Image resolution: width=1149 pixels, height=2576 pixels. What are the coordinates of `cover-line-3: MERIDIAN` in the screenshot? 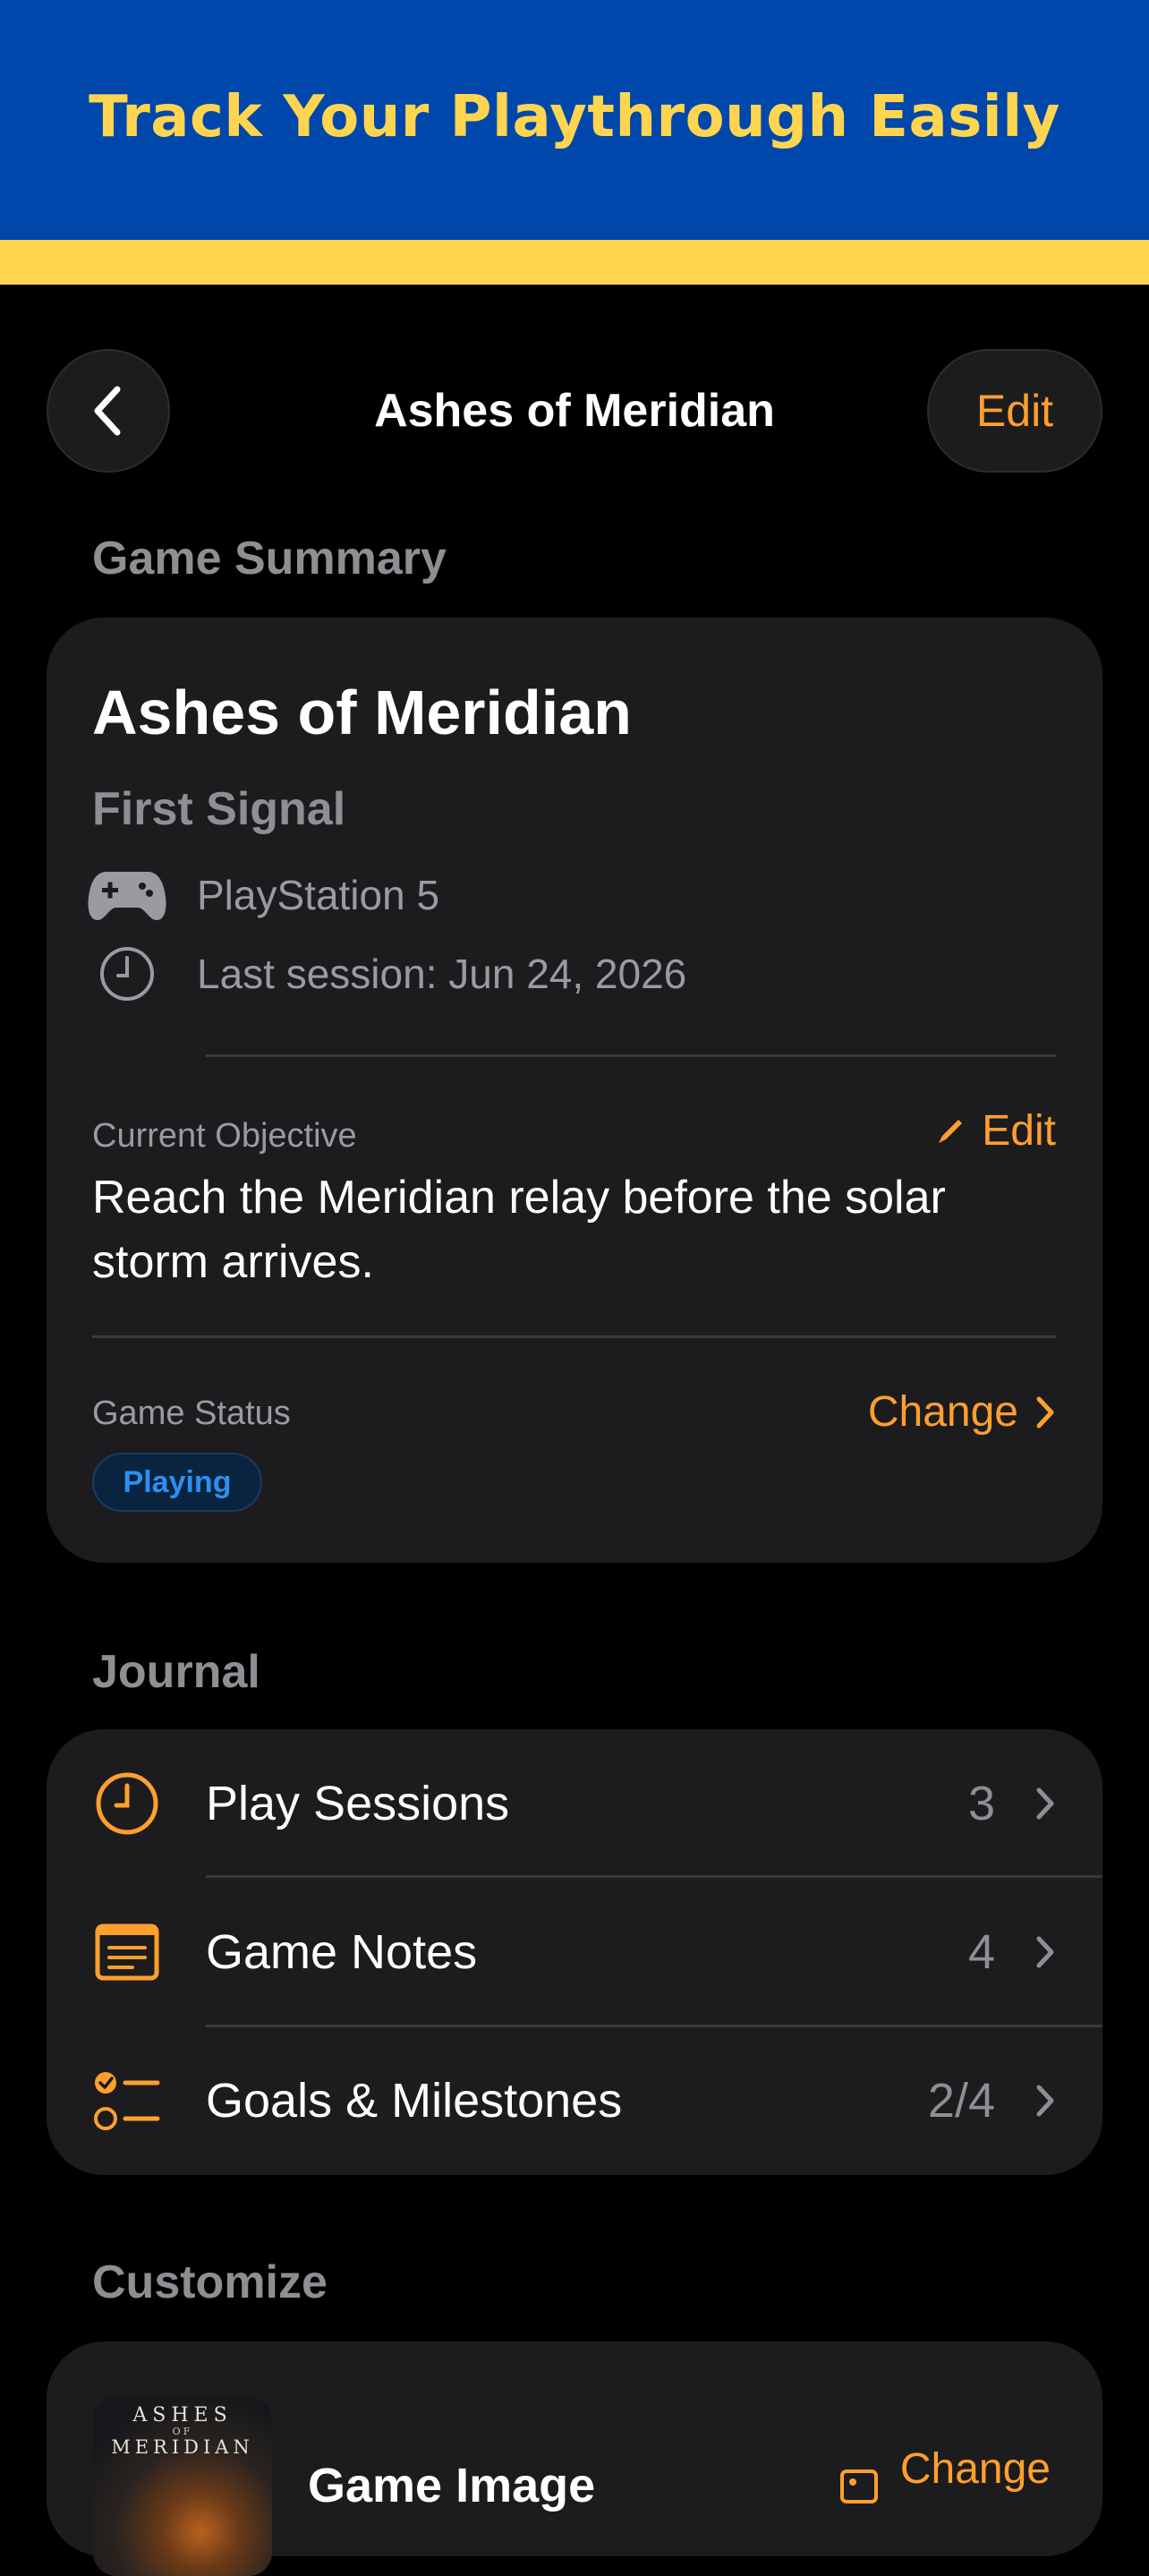 It's located at (182, 2447).